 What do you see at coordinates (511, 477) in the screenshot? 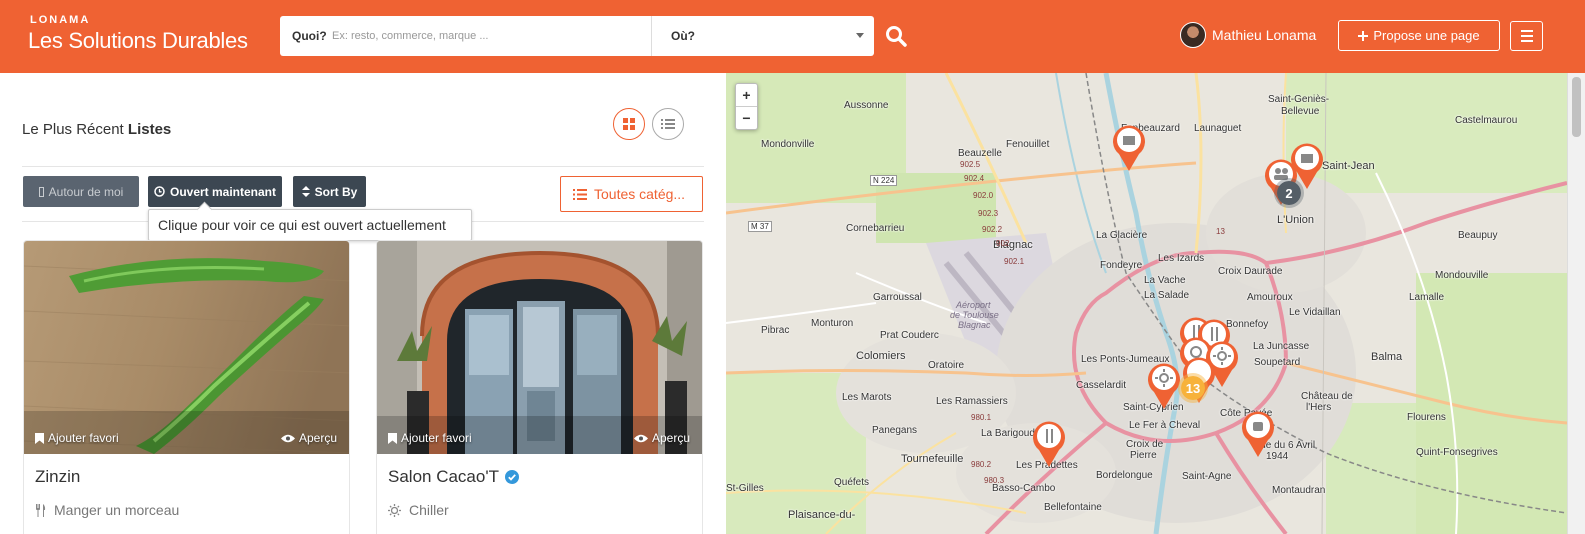
I see `verified-badge-icon` at bounding box center [511, 477].